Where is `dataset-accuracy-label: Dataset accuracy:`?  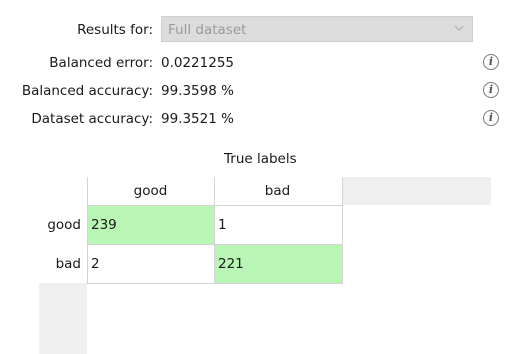 dataset-accuracy-label: Dataset accuracy: is located at coordinates (92, 119).